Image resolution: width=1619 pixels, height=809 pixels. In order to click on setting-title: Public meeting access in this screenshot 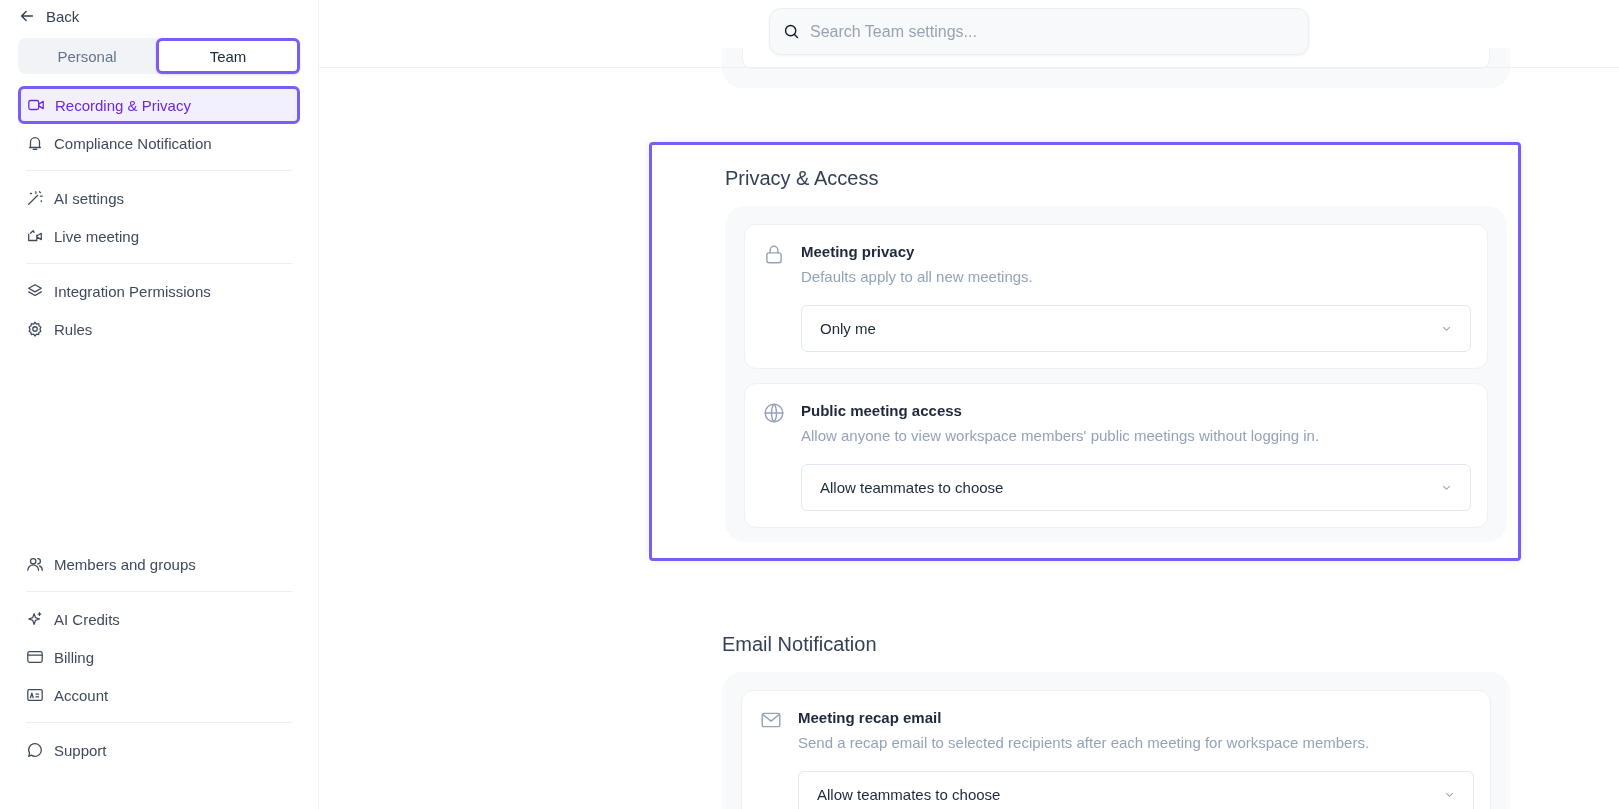, I will do `click(882, 410)`.